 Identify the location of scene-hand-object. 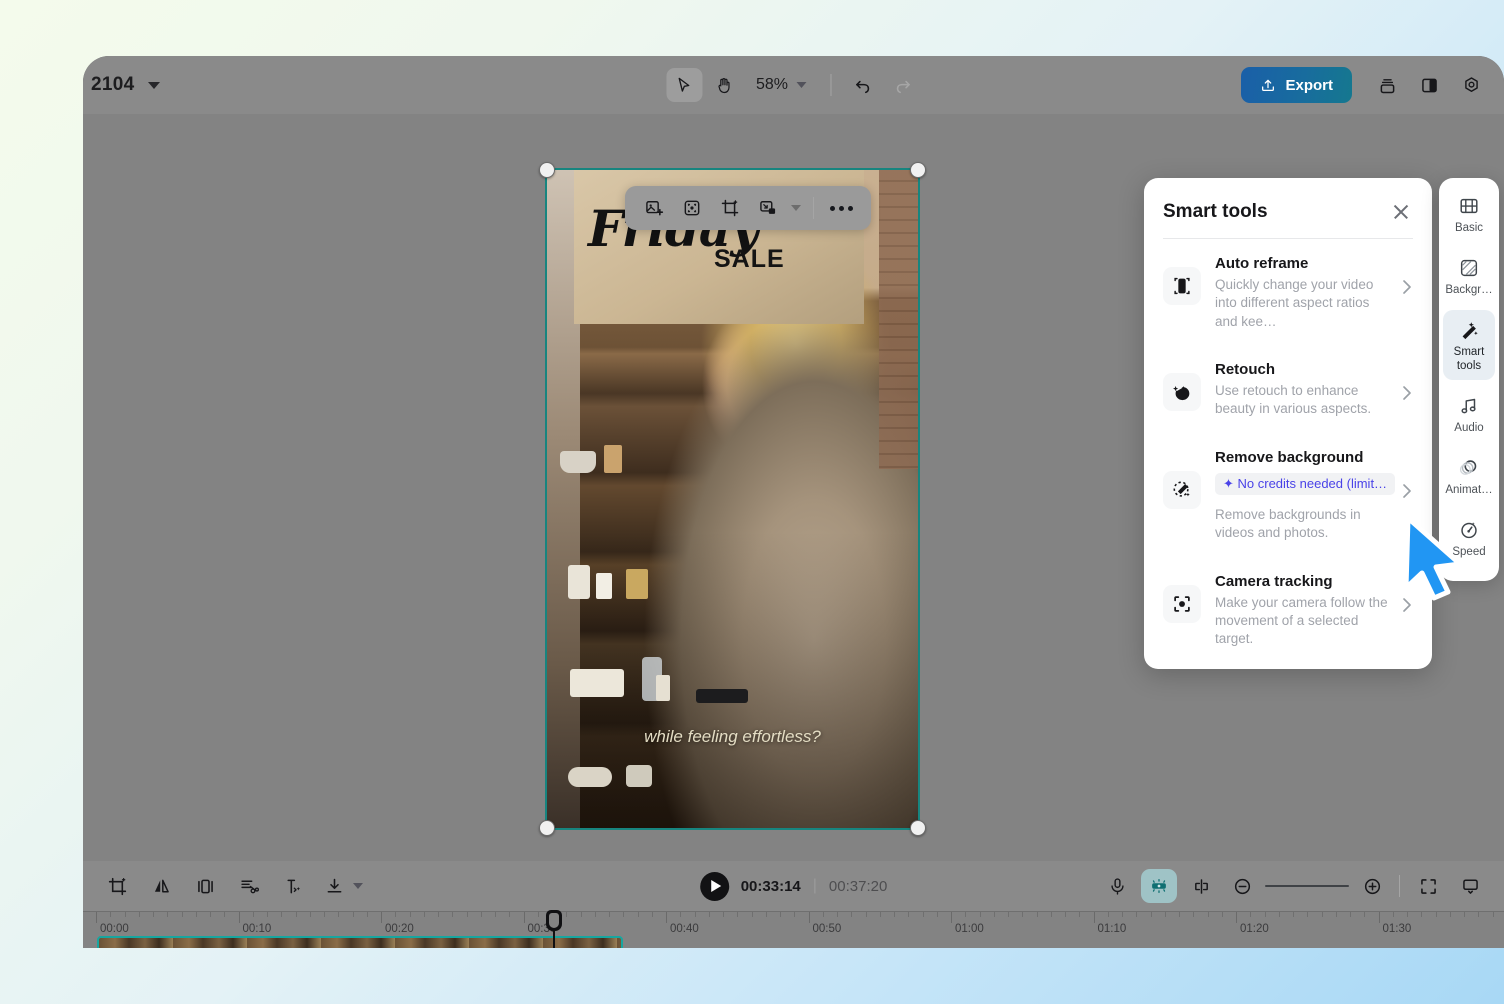
(722, 696).